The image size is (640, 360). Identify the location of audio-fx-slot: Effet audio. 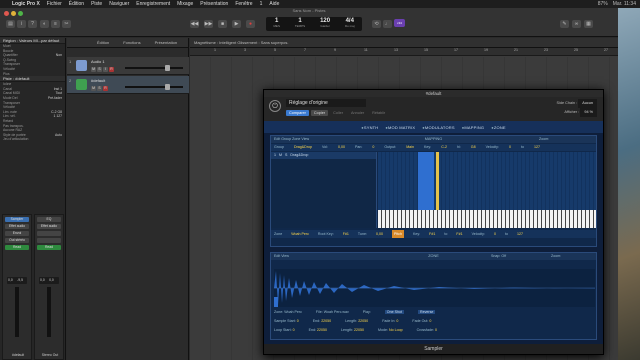
(17, 226).